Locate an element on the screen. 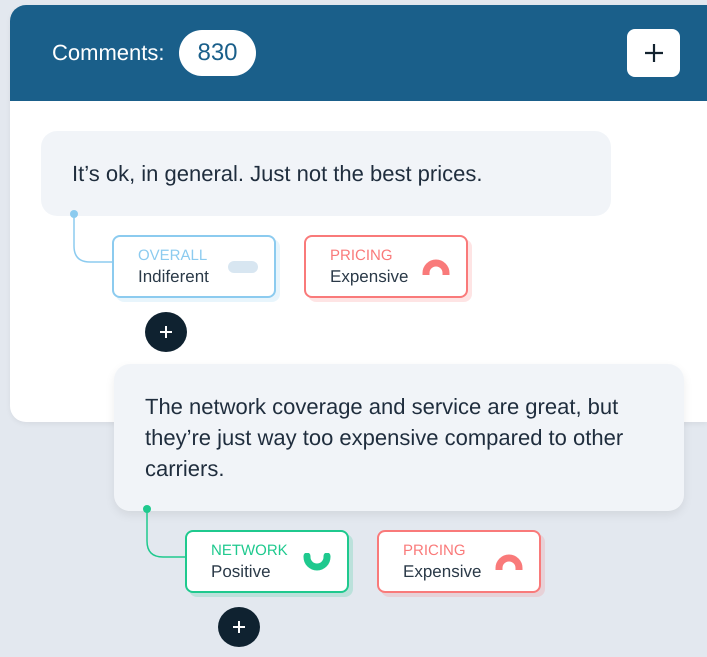 The width and height of the screenshot is (707, 657). add-comment-button is located at coordinates (653, 53).